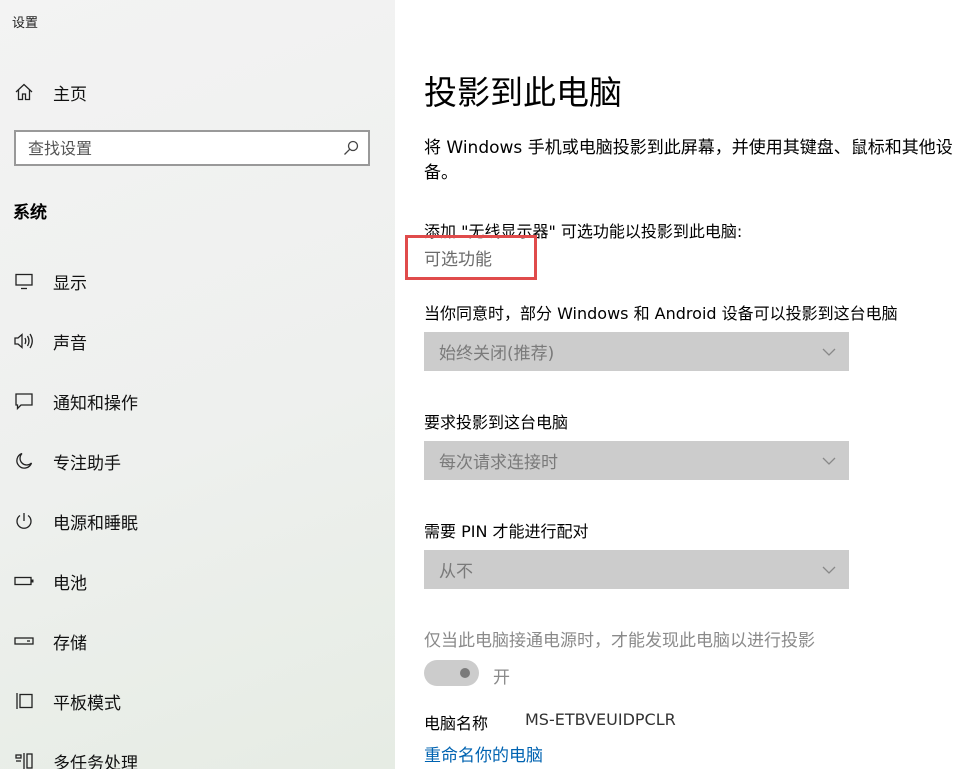 The height and width of the screenshot is (769, 975). Describe the element at coordinates (30, 213) in the screenshot. I see `section-title: 系统` at that location.